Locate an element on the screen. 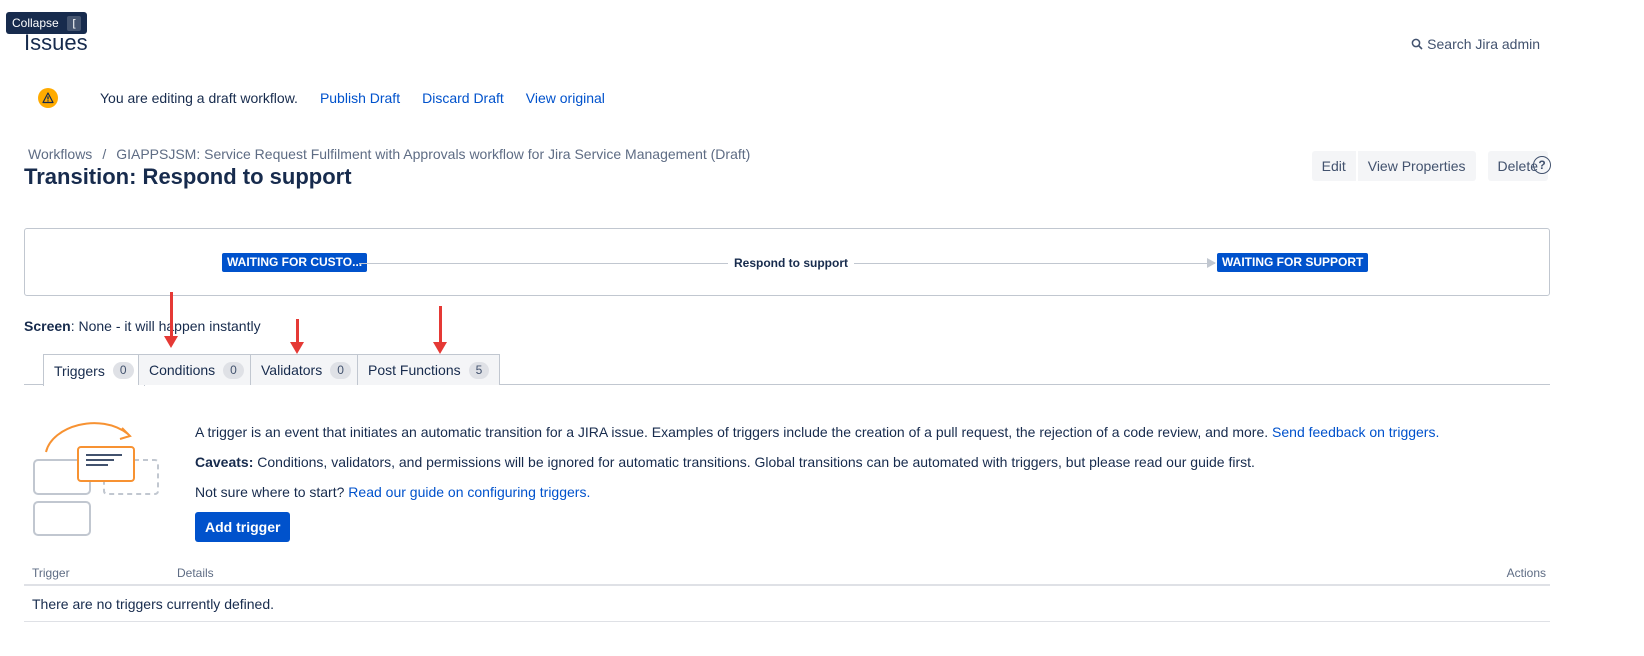 This screenshot has height=656, width=1644. help-icon: ? is located at coordinates (1542, 165).